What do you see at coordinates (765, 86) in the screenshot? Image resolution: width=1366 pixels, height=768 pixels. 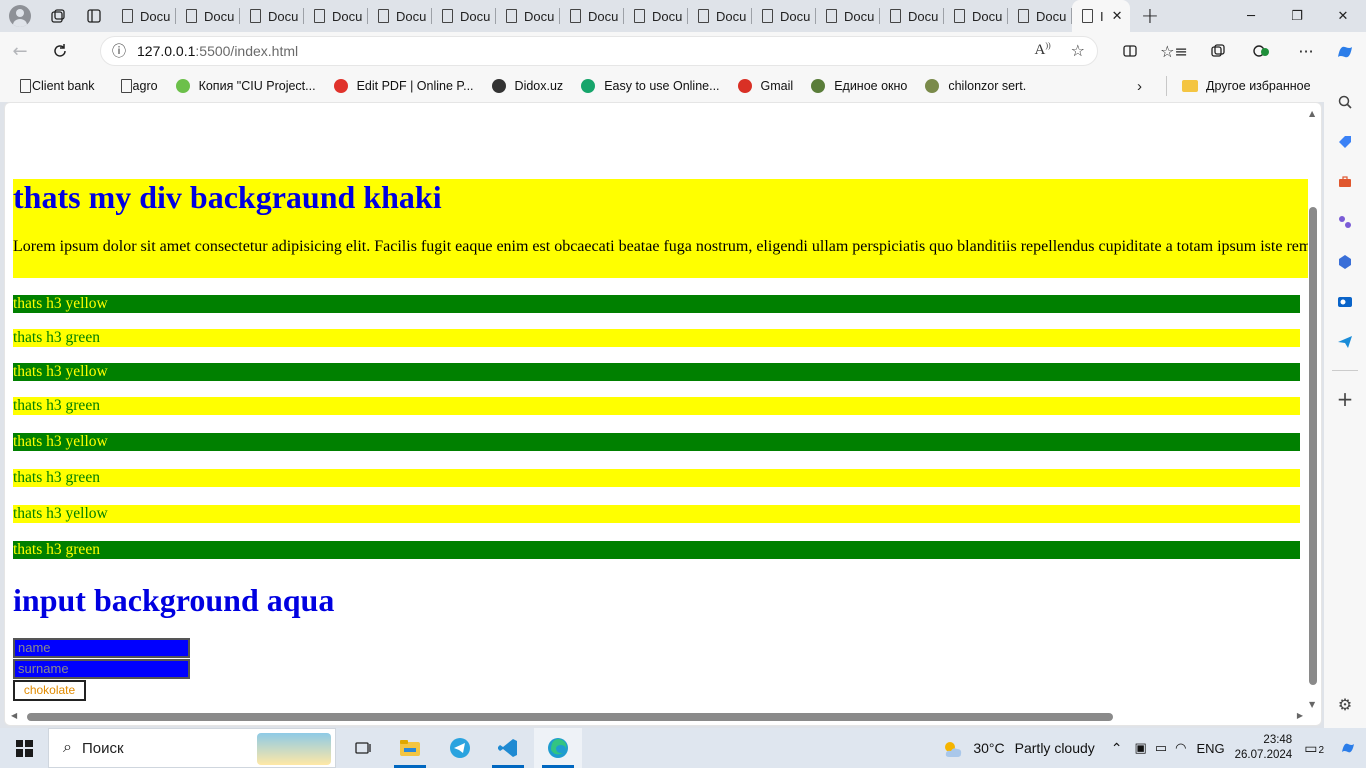 I see `bookmark-item: Gmail` at bounding box center [765, 86].